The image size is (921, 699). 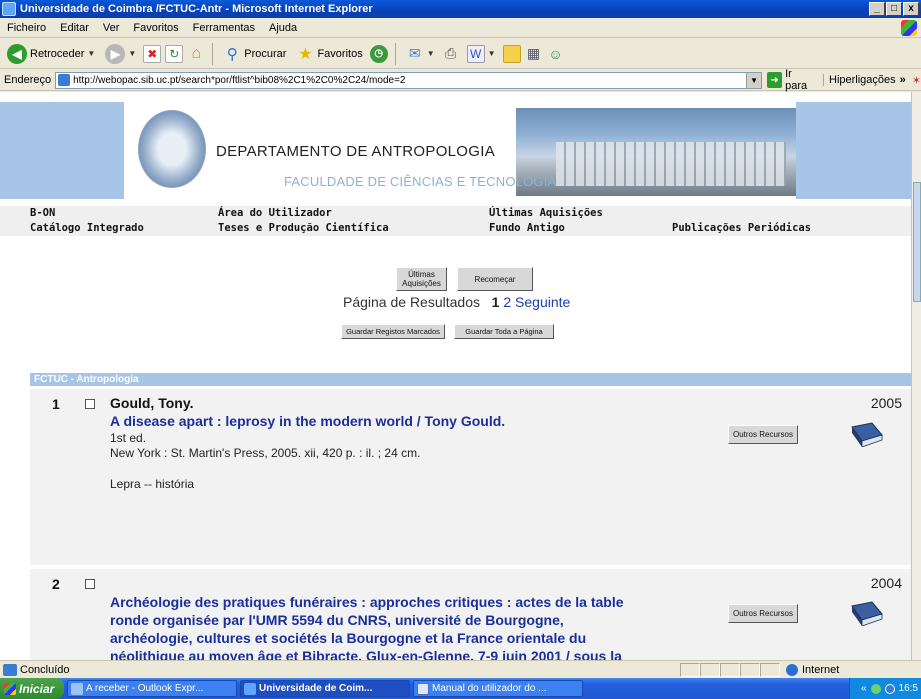 I want to click on system-tray: « 16:5, so click(x=885, y=688).